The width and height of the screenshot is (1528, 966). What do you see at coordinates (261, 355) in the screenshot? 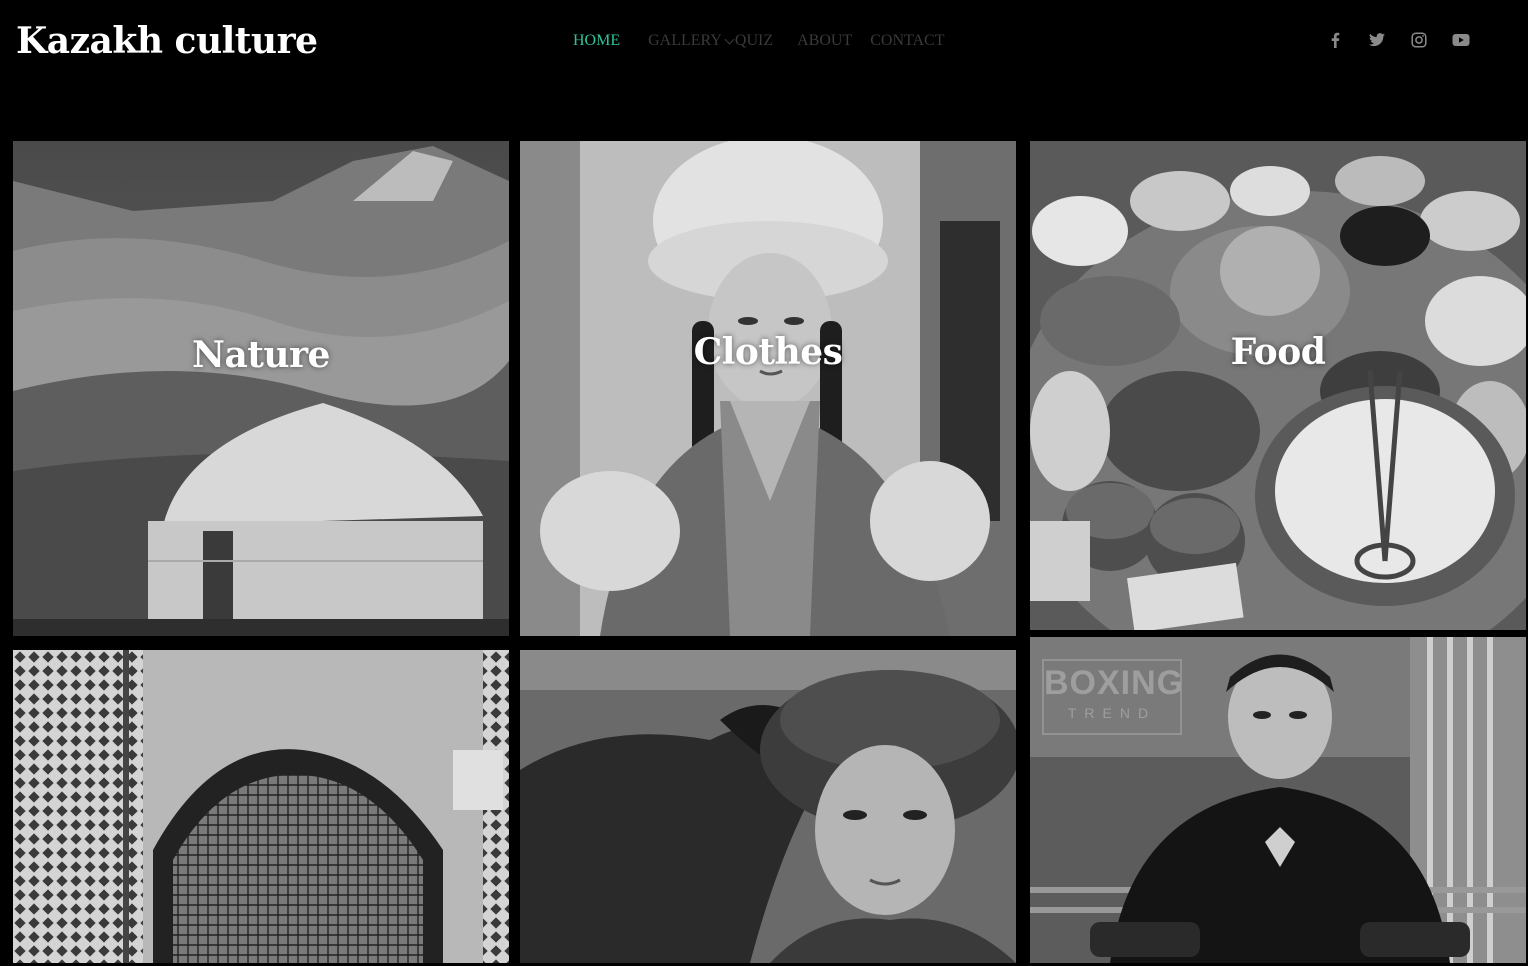
I see `tile-caption-nature: Nature` at bounding box center [261, 355].